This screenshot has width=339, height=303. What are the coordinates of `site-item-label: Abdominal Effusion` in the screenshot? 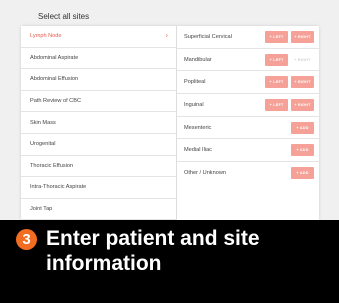 It's located at (54, 79).